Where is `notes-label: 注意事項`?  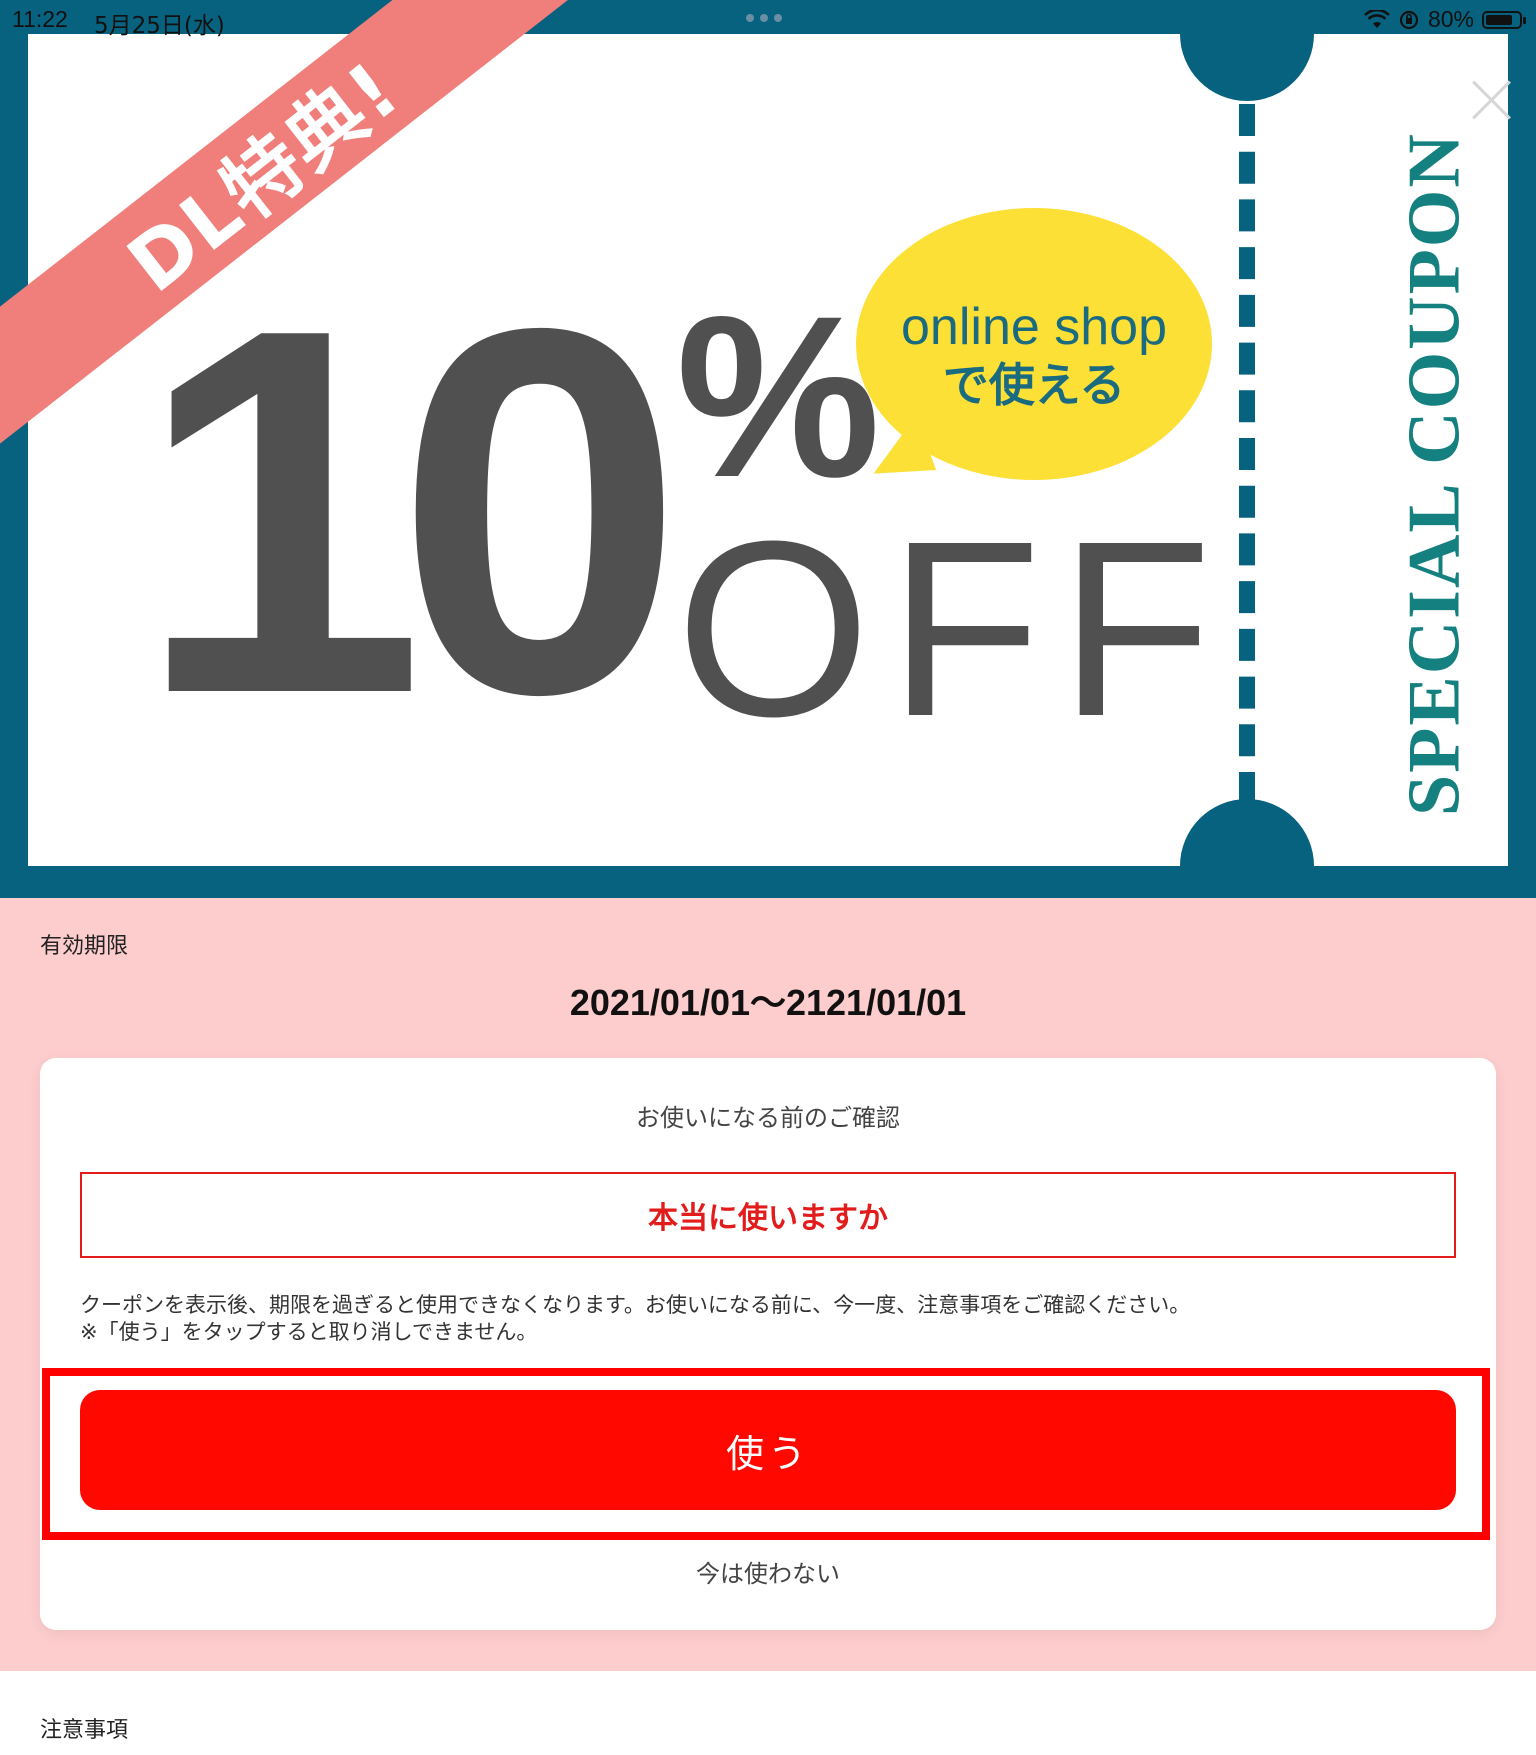 notes-label: 注意事項 is located at coordinates (84, 1730).